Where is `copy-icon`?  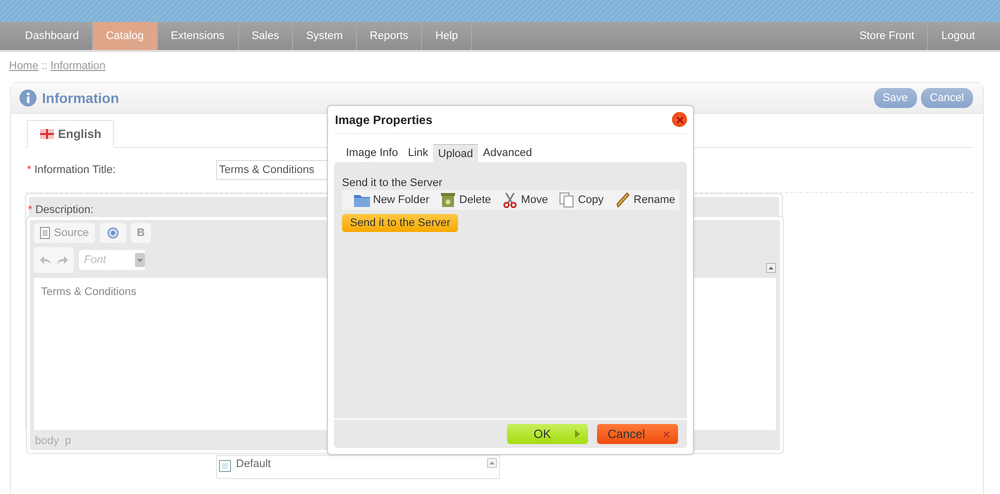
copy-icon is located at coordinates (566, 200).